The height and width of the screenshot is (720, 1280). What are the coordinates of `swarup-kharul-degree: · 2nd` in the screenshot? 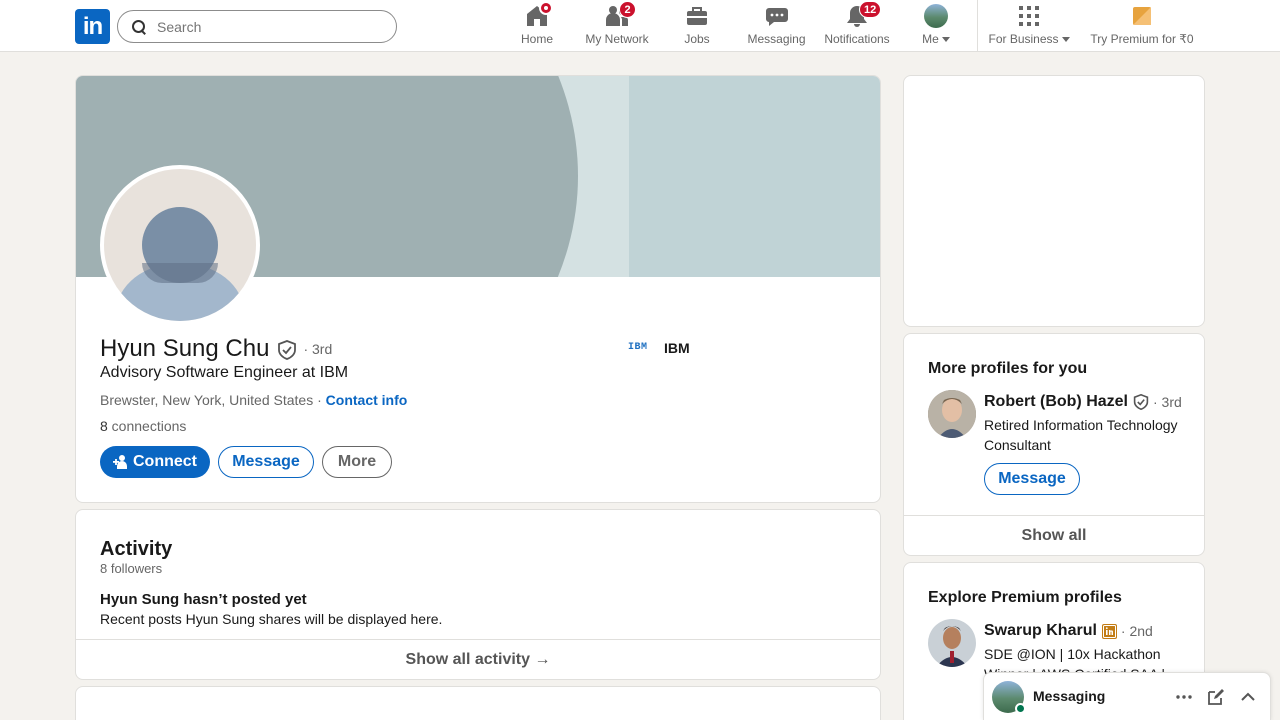 It's located at (1136, 631).